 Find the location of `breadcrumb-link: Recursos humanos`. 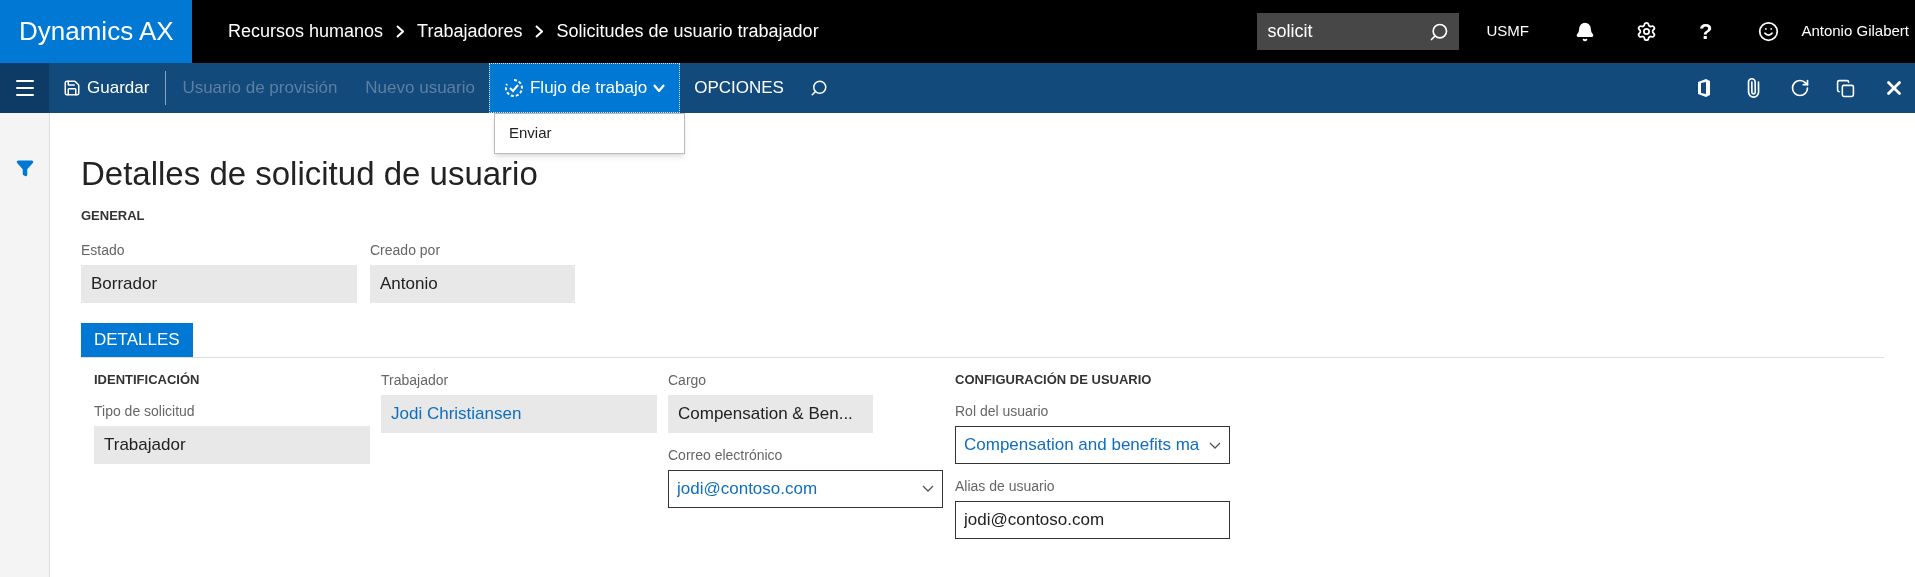

breadcrumb-link: Recursos humanos is located at coordinates (306, 31).